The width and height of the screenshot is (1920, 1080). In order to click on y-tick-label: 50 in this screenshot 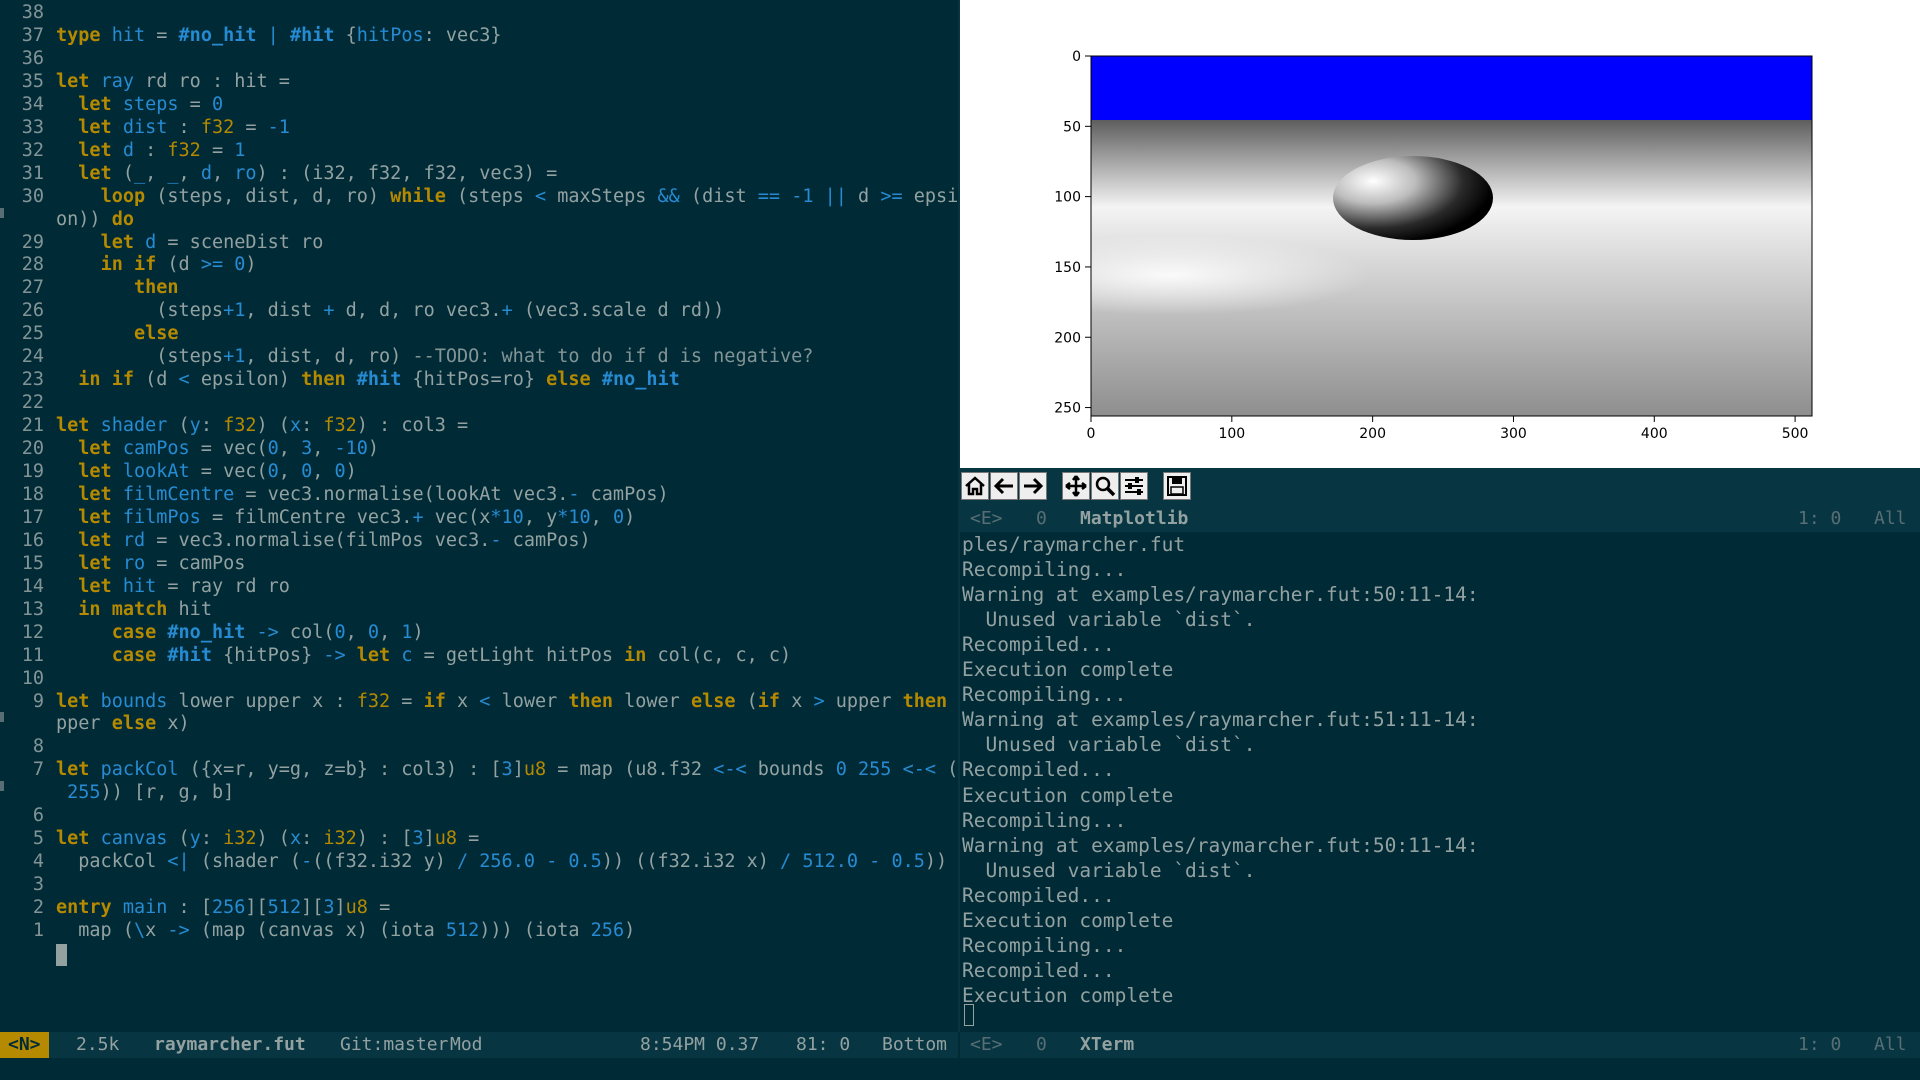, I will do `click(1072, 127)`.